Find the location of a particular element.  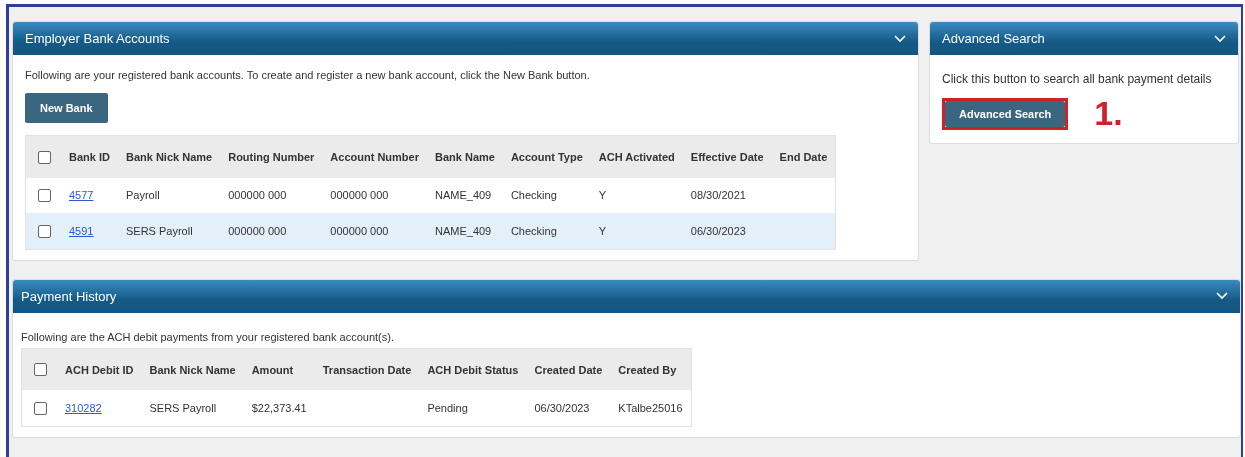

id-link: 4577 is located at coordinates (81, 195).